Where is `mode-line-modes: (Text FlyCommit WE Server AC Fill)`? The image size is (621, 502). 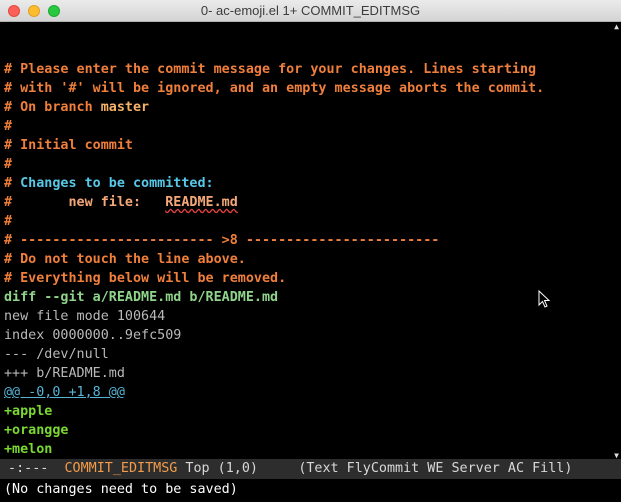
mode-line-modes: (Text FlyCommit WE Server AC Fill) is located at coordinates (435, 468).